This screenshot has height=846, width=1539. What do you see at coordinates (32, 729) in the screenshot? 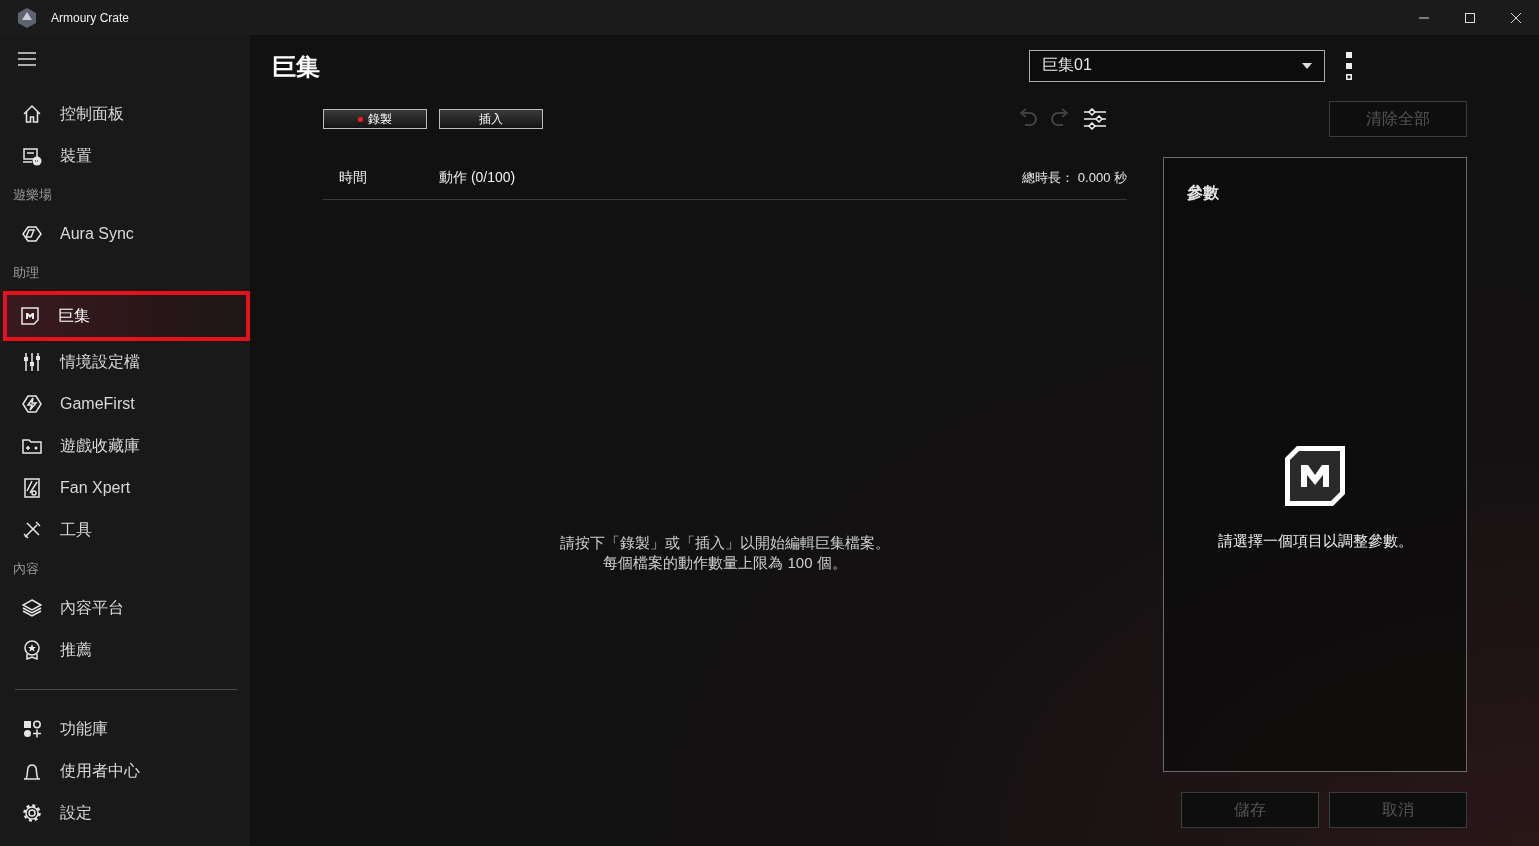
I see `shapes-icon` at bounding box center [32, 729].